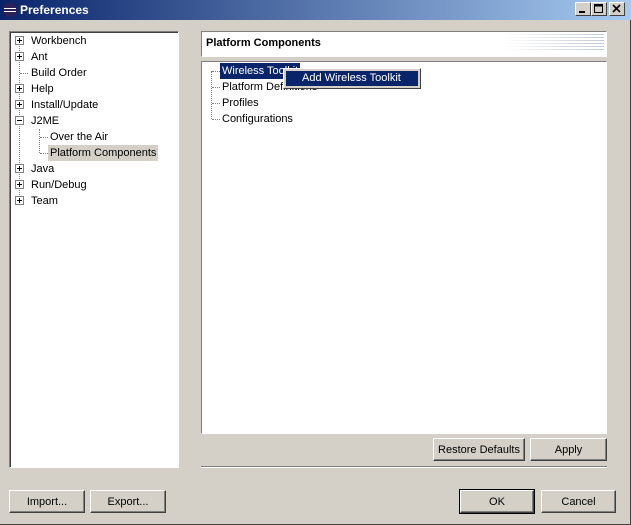  What do you see at coordinates (90, 169) in the screenshot?
I see `tree-item-java: Java` at bounding box center [90, 169].